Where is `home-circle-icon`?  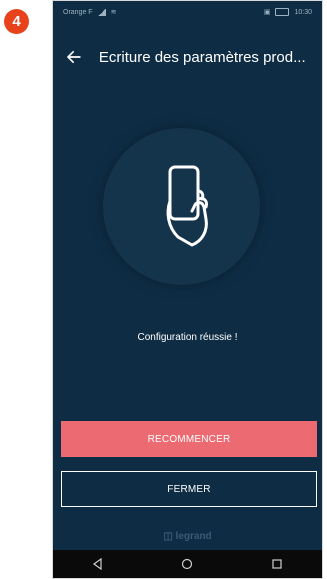 home-circle-icon is located at coordinates (187, 564).